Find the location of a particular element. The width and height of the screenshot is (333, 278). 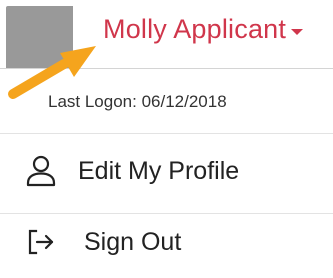

avatar is located at coordinates (39, 37).